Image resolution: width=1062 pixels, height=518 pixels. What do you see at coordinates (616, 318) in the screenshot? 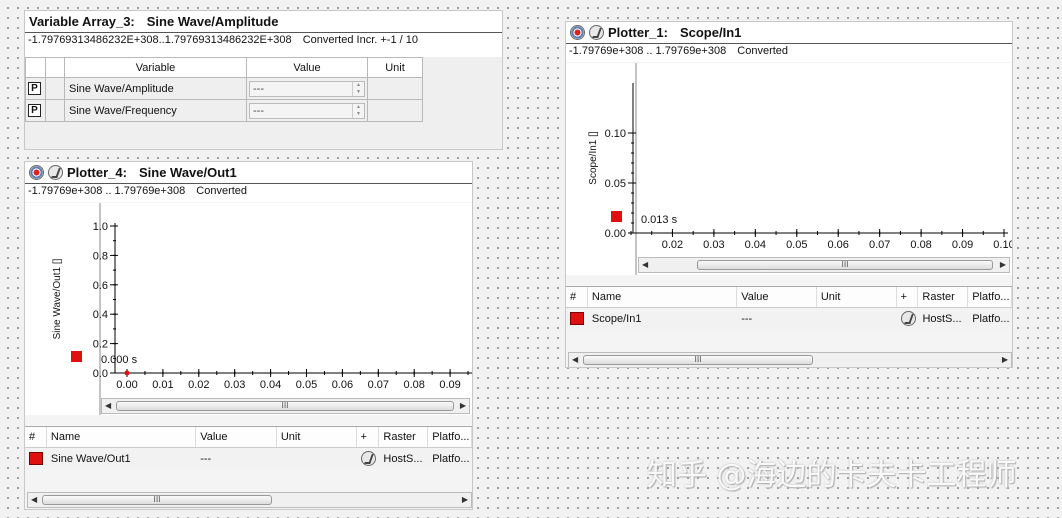
I see `signal-name: Scope/In1` at bounding box center [616, 318].